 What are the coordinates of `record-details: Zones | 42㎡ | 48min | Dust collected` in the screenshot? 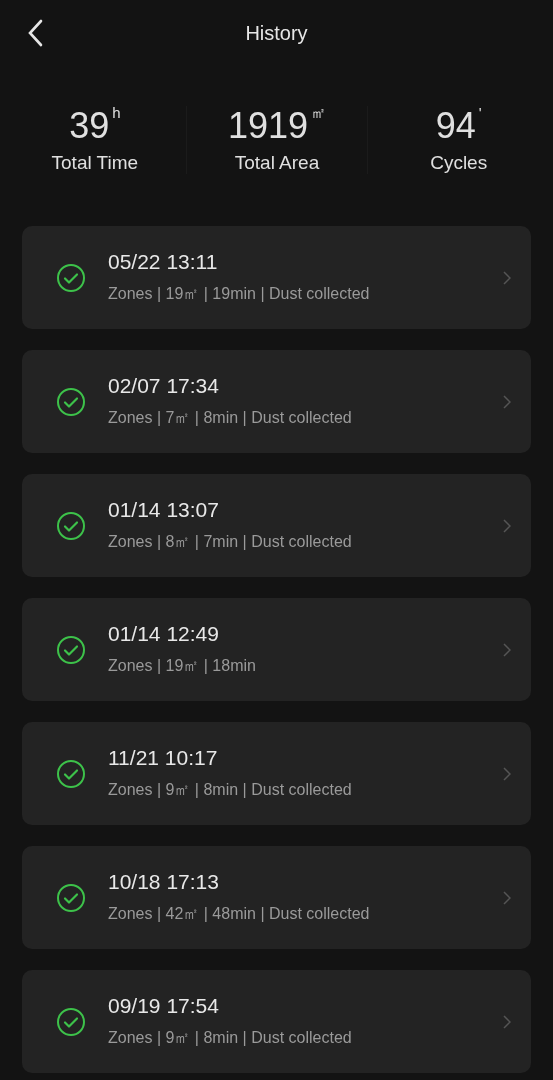 It's located at (239, 914).